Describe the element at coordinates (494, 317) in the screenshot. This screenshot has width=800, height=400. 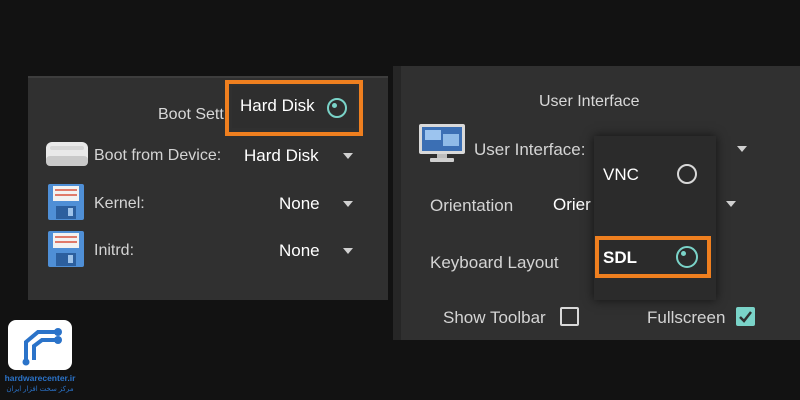
I see `show-toolbar-label: Show Toolbar` at that location.